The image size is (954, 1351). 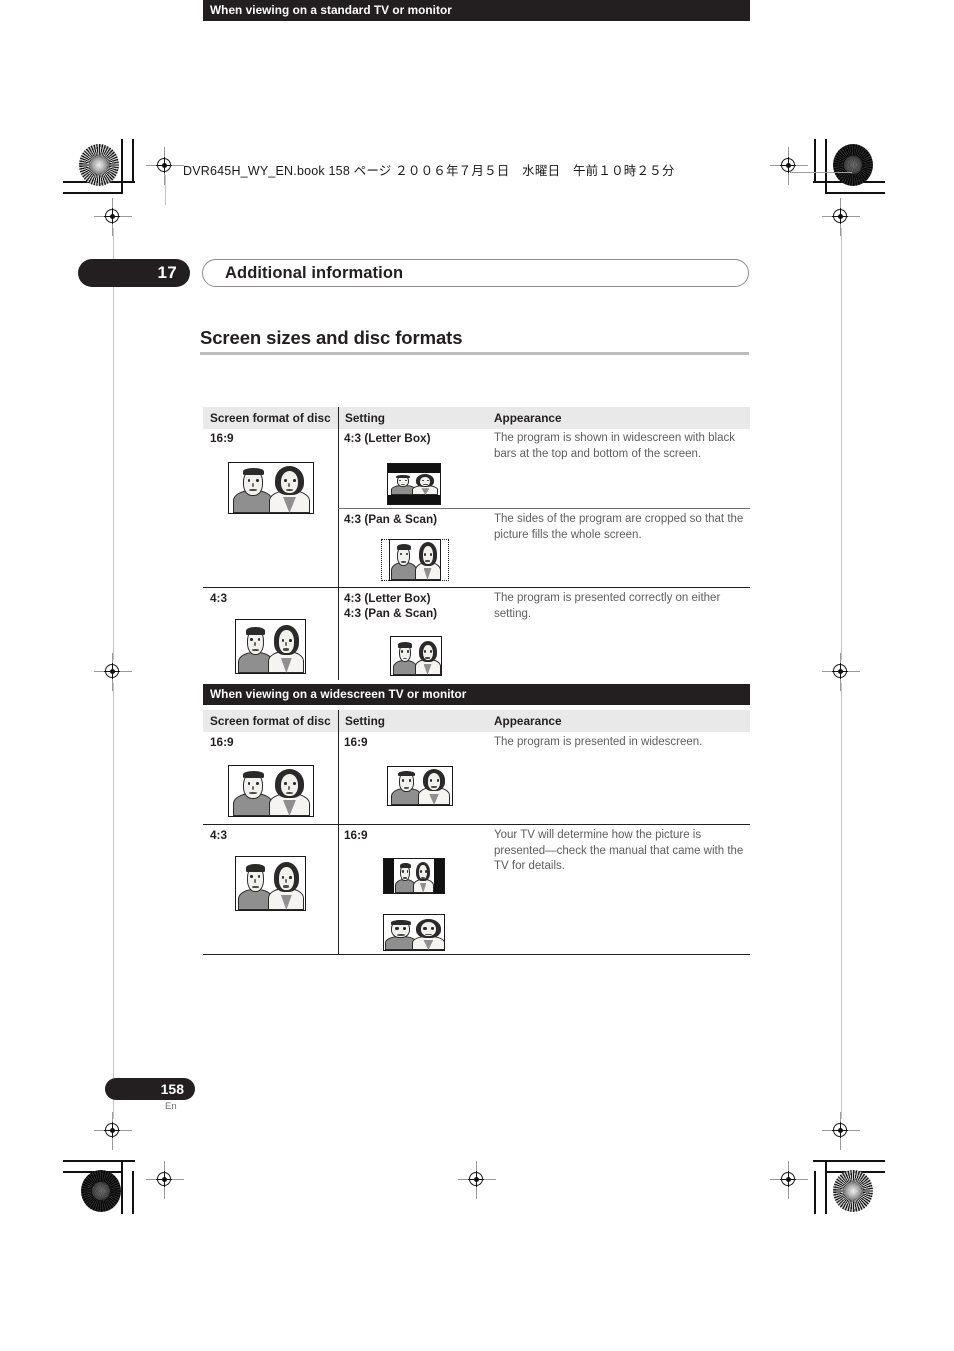 What do you see at coordinates (477, 1180) in the screenshot?
I see `registration-target-bottom-center` at bounding box center [477, 1180].